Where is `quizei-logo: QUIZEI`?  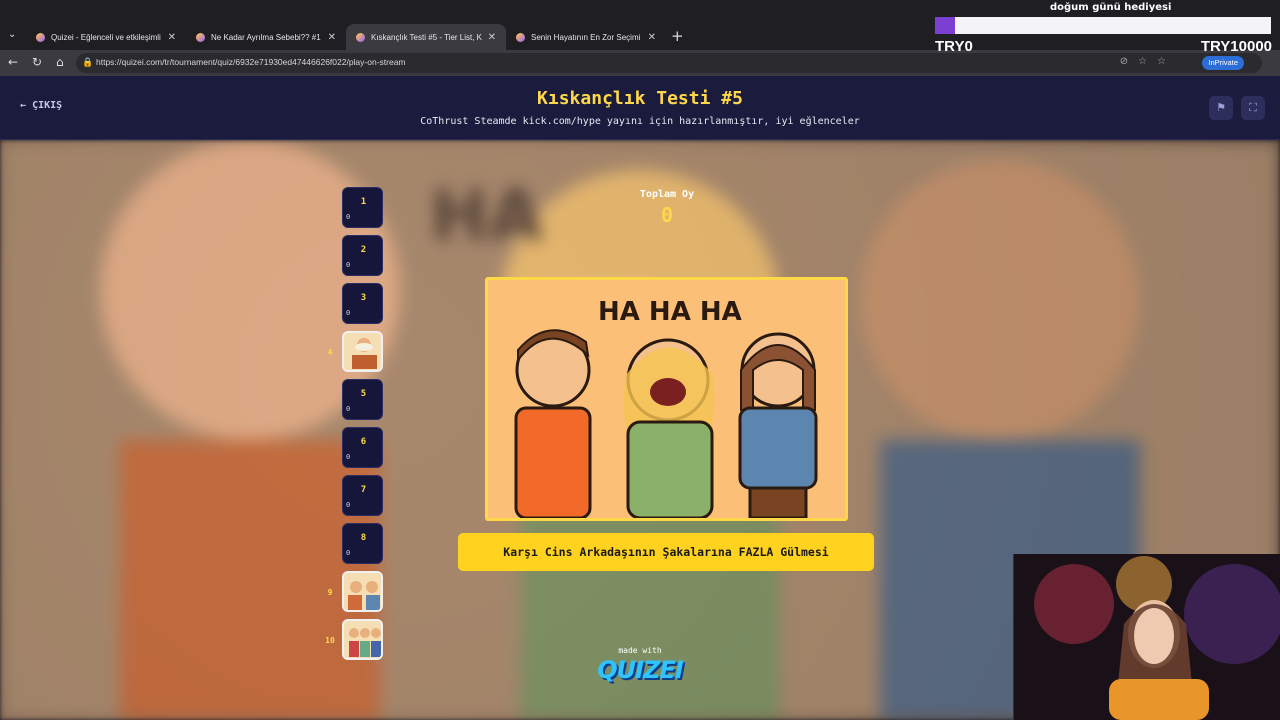 quizei-logo: QUIZEI is located at coordinates (640, 670).